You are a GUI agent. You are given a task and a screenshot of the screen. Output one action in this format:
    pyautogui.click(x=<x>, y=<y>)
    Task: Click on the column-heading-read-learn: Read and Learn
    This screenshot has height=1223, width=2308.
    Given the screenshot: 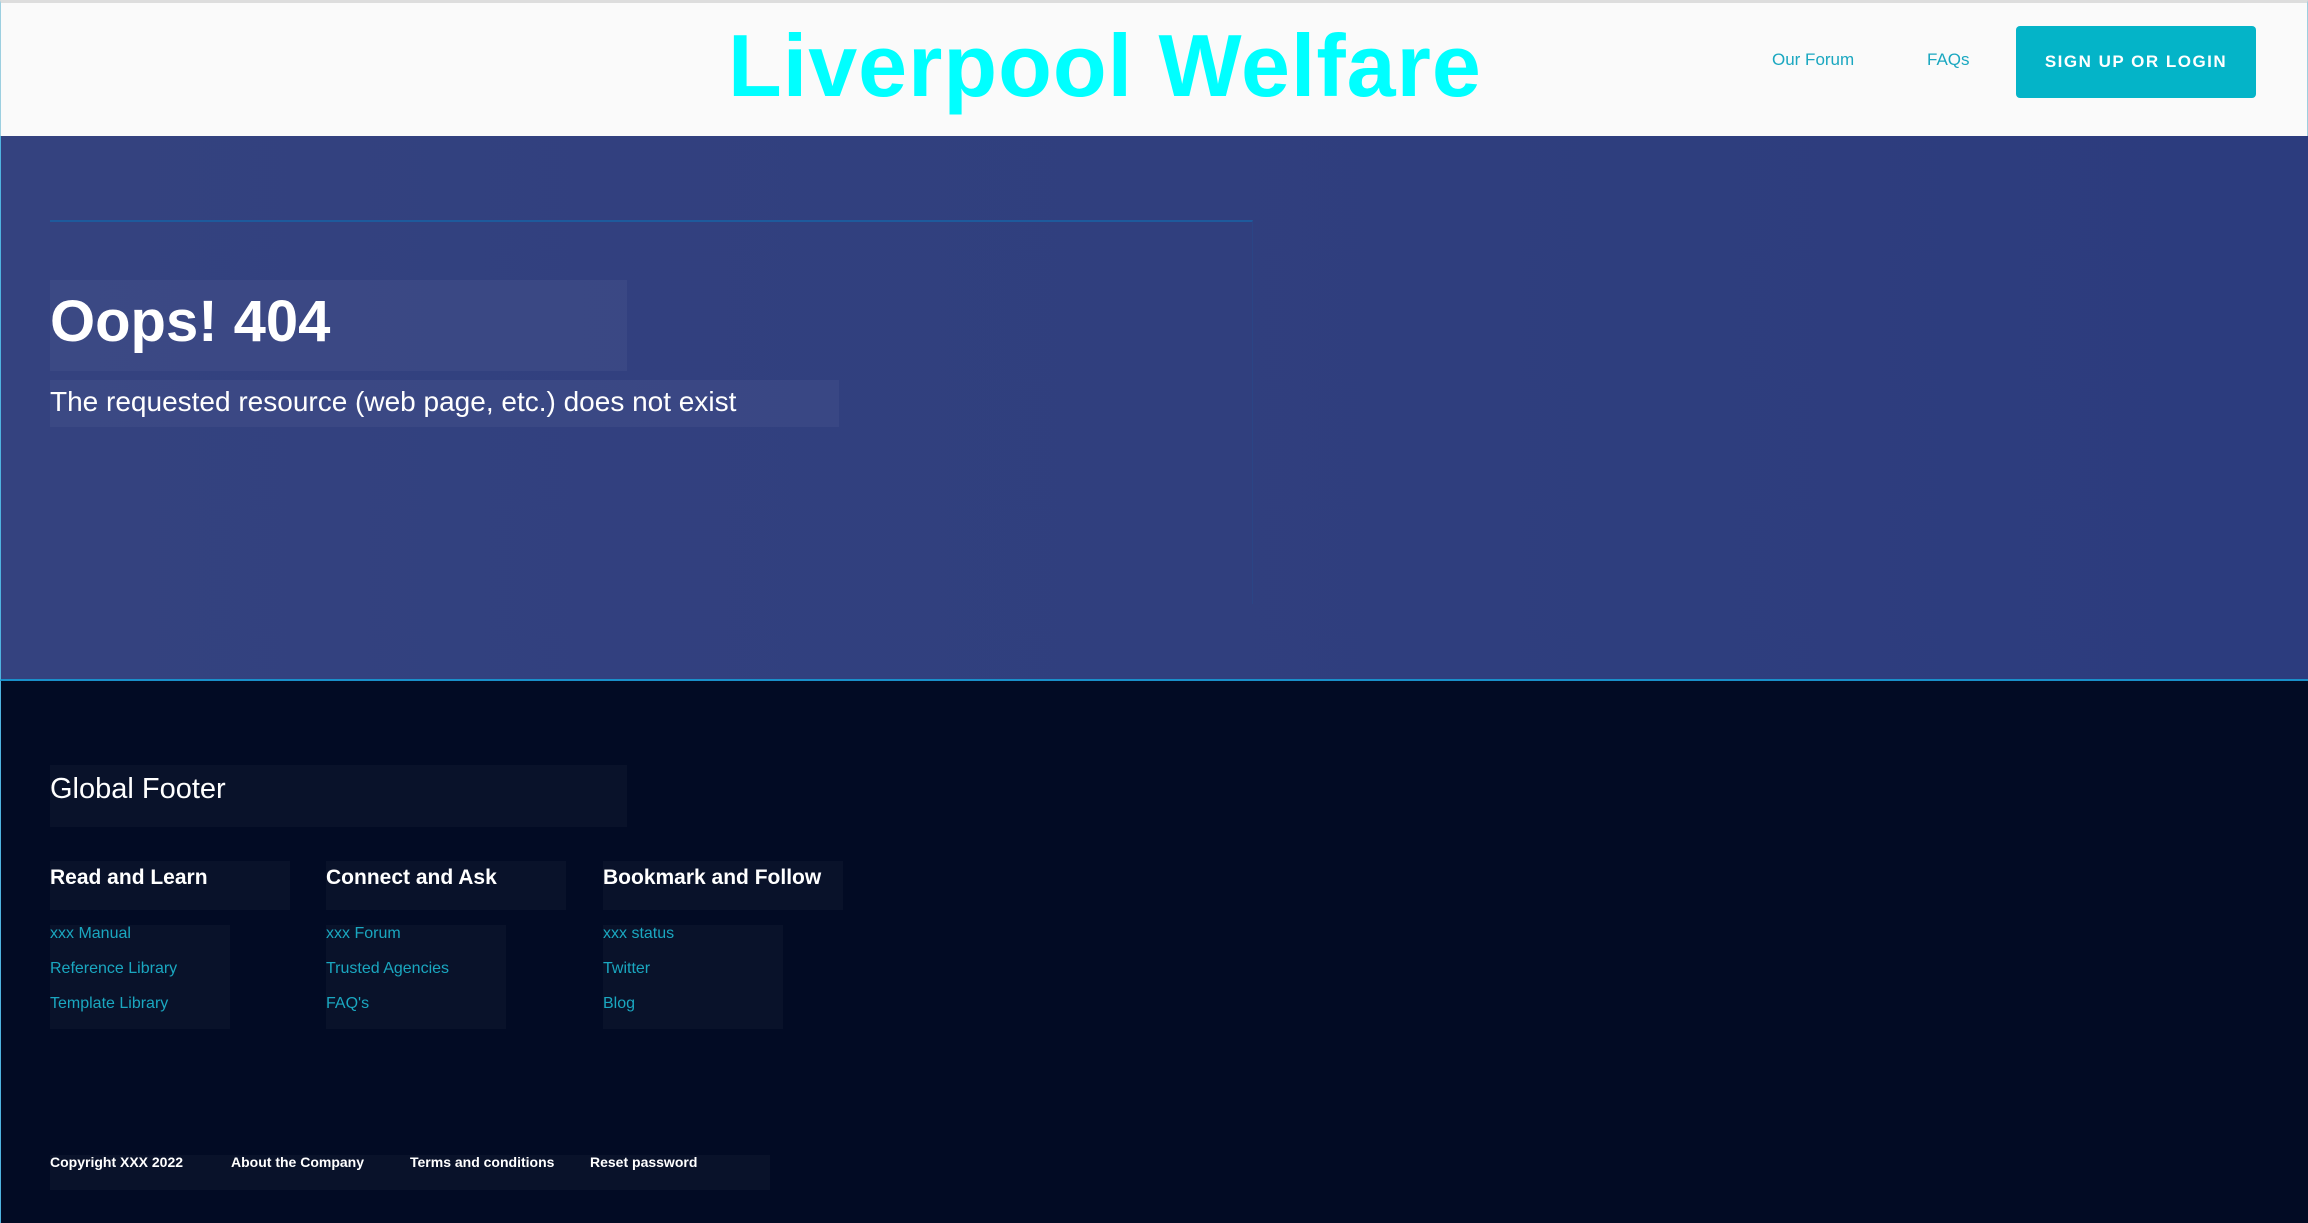 What is the action you would take?
    pyautogui.click(x=129, y=877)
    